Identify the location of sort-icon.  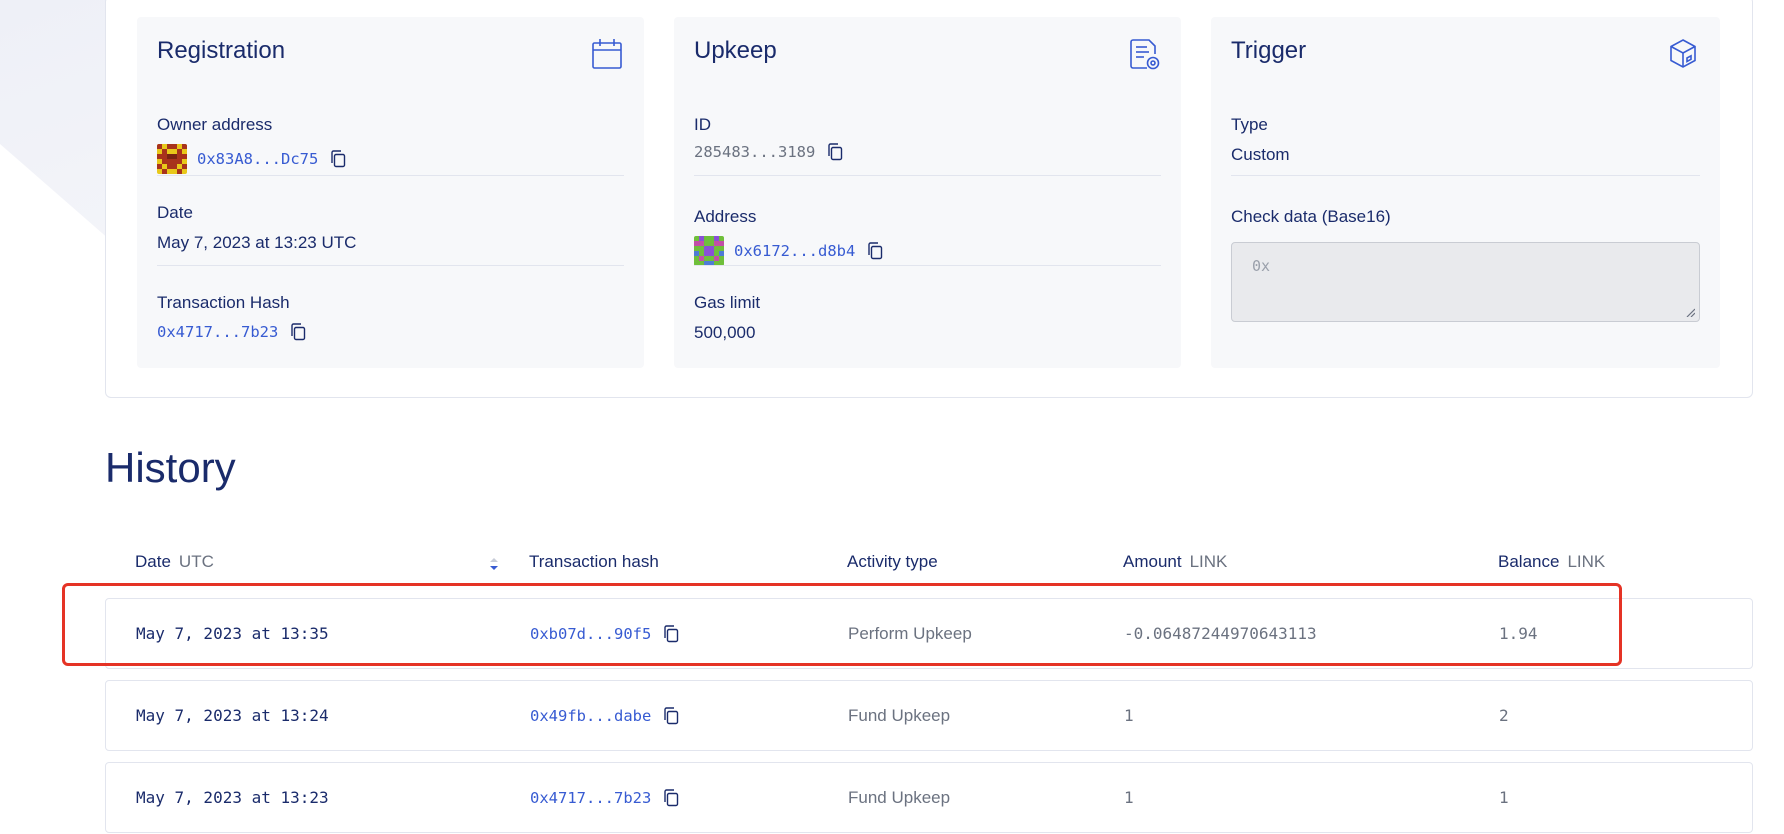
(494, 564).